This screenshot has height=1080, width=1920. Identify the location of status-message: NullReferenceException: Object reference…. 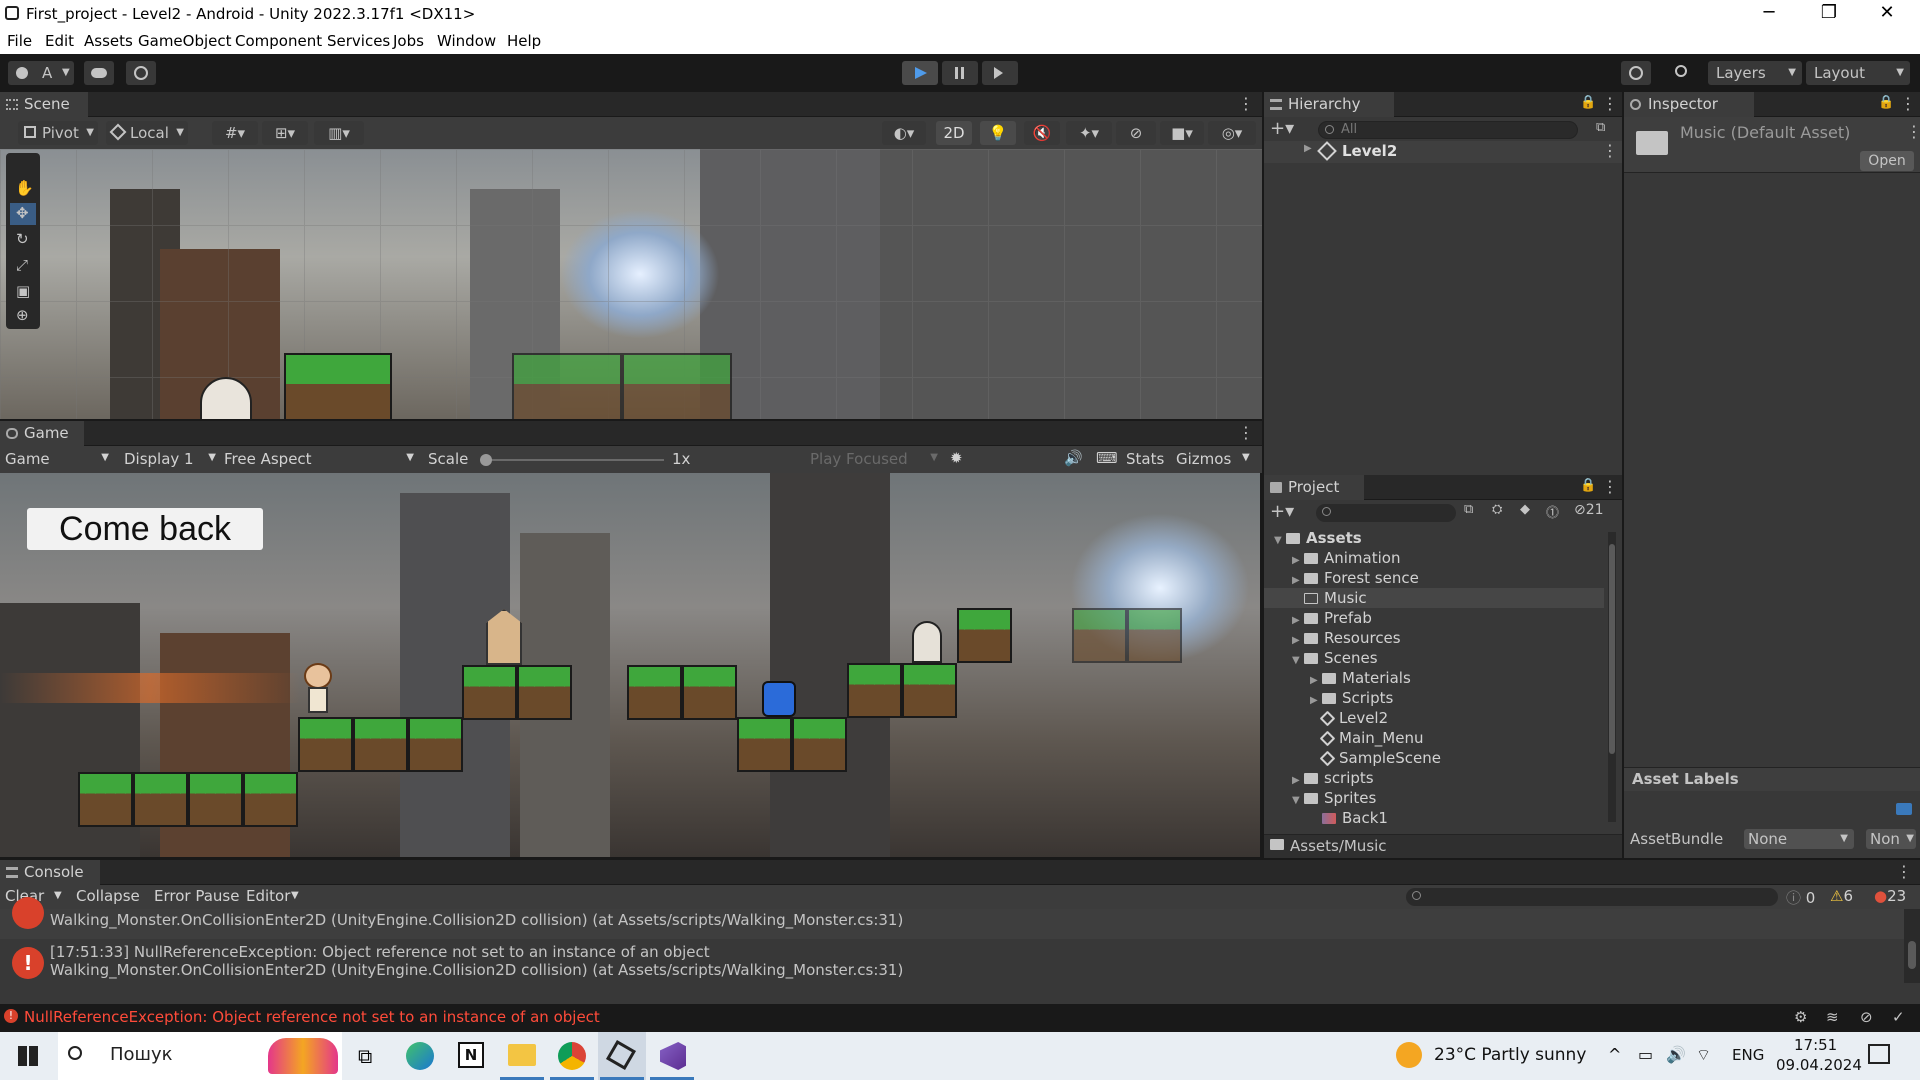
(312, 1017).